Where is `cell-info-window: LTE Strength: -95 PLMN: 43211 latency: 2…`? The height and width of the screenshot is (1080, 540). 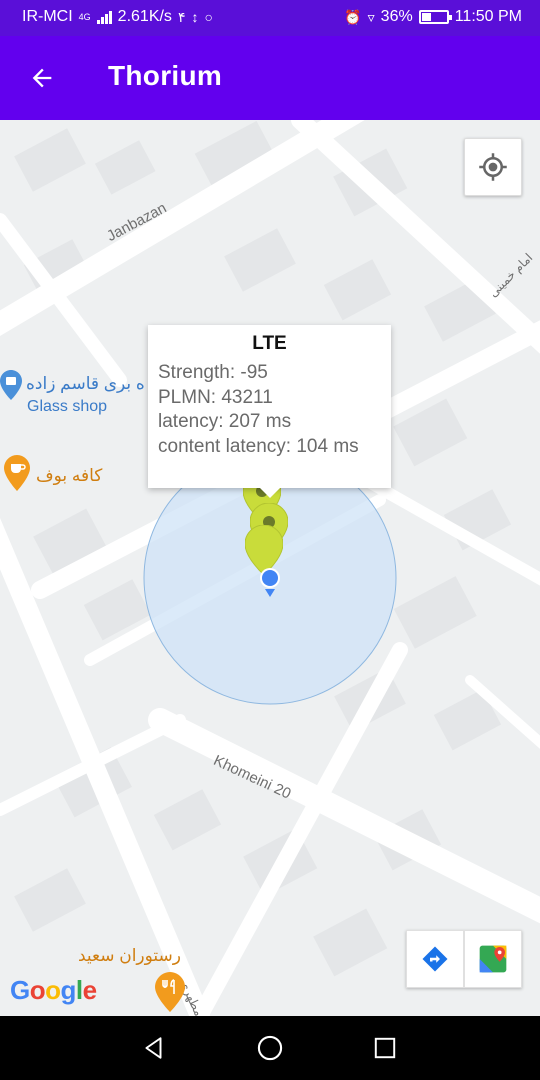 cell-info-window: LTE Strength: -95 PLMN: 43211 latency: 2… is located at coordinates (269, 411).